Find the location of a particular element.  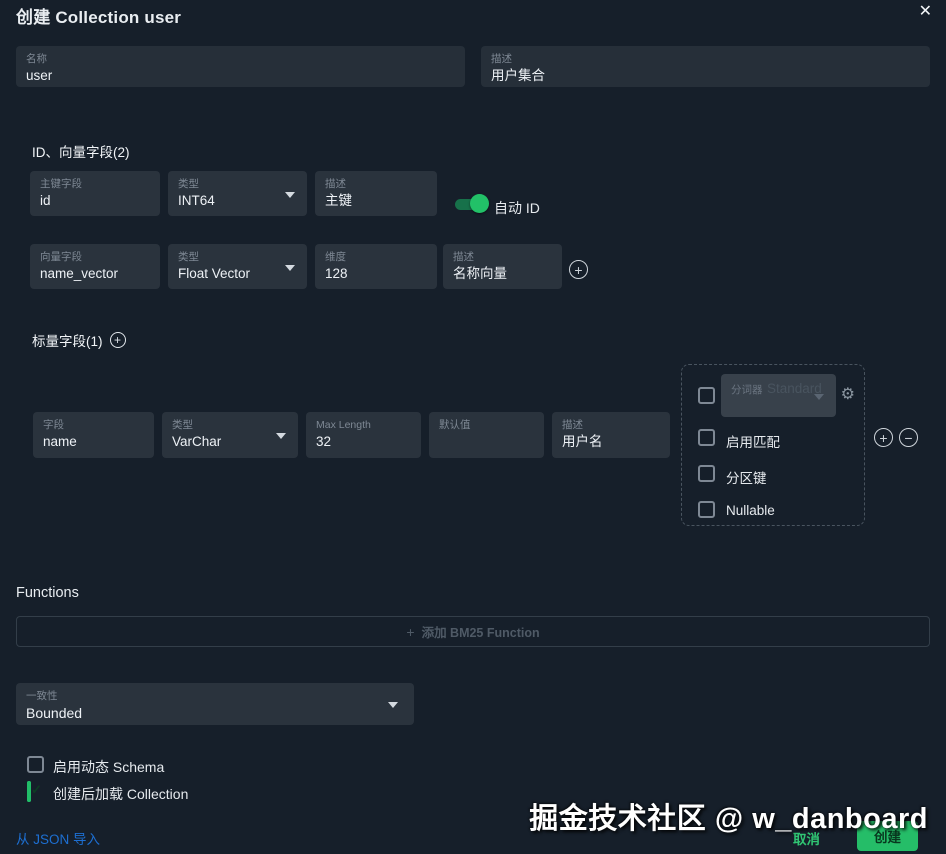

scalar-section-header: 标量字段(1) + is located at coordinates (79, 340).